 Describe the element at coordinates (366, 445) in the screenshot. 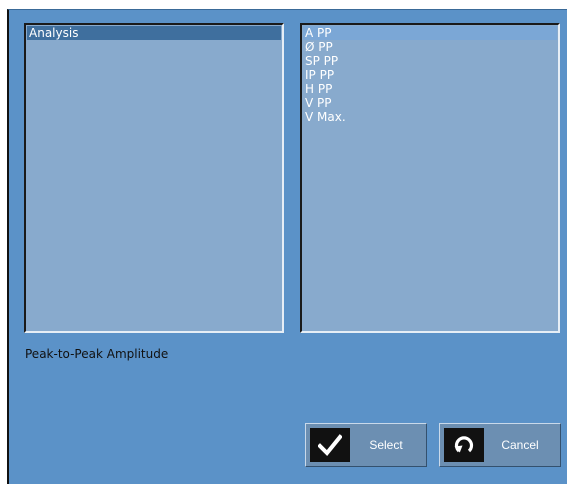

I see `select-button: Select` at that location.